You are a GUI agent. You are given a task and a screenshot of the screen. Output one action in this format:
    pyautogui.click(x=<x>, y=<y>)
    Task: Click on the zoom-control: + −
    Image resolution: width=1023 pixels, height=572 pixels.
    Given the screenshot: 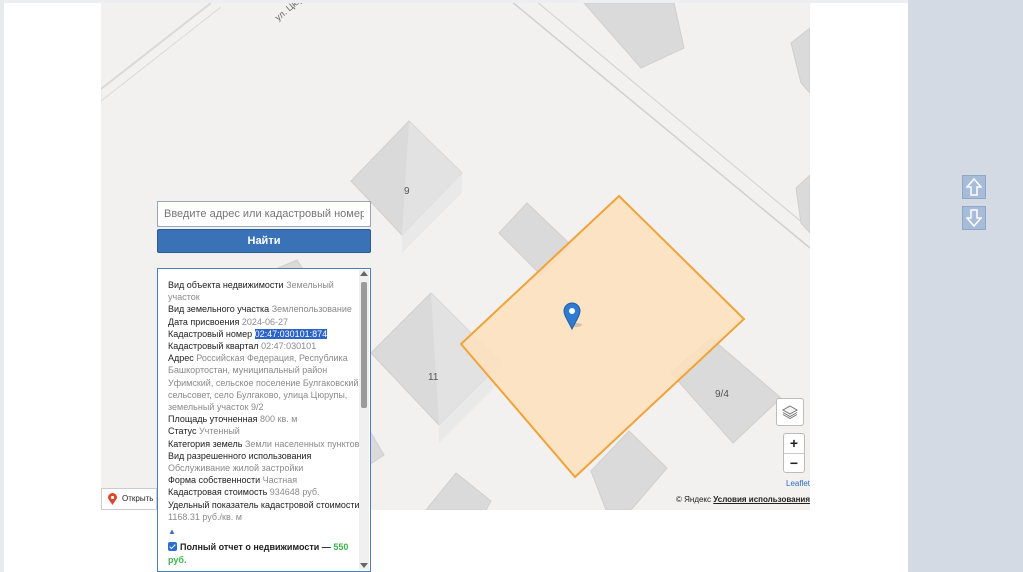 What is the action you would take?
    pyautogui.click(x=794, y=453)
    